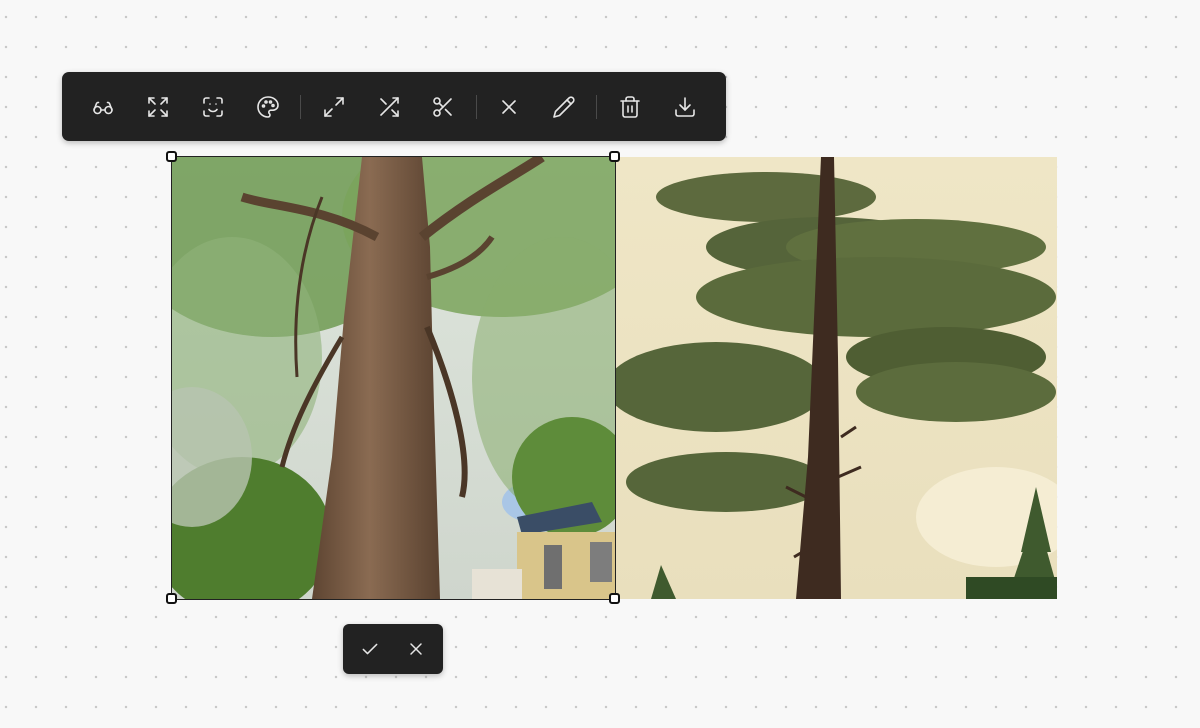 The image size is (1200, 728). I want to click on shuffle-icon, so click(389, 106).